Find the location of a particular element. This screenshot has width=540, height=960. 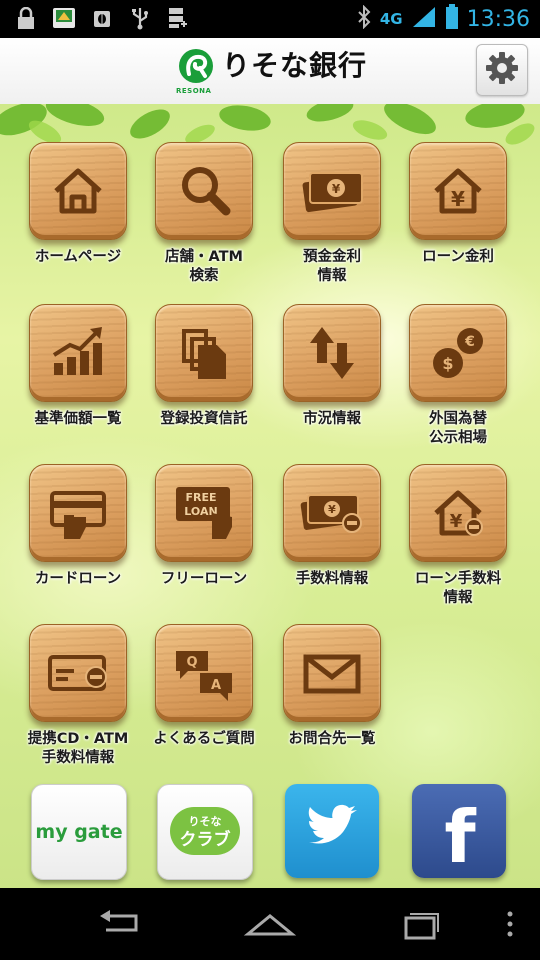

menu-item-market-info: 市況情報 is located at coordinates (332, 366).